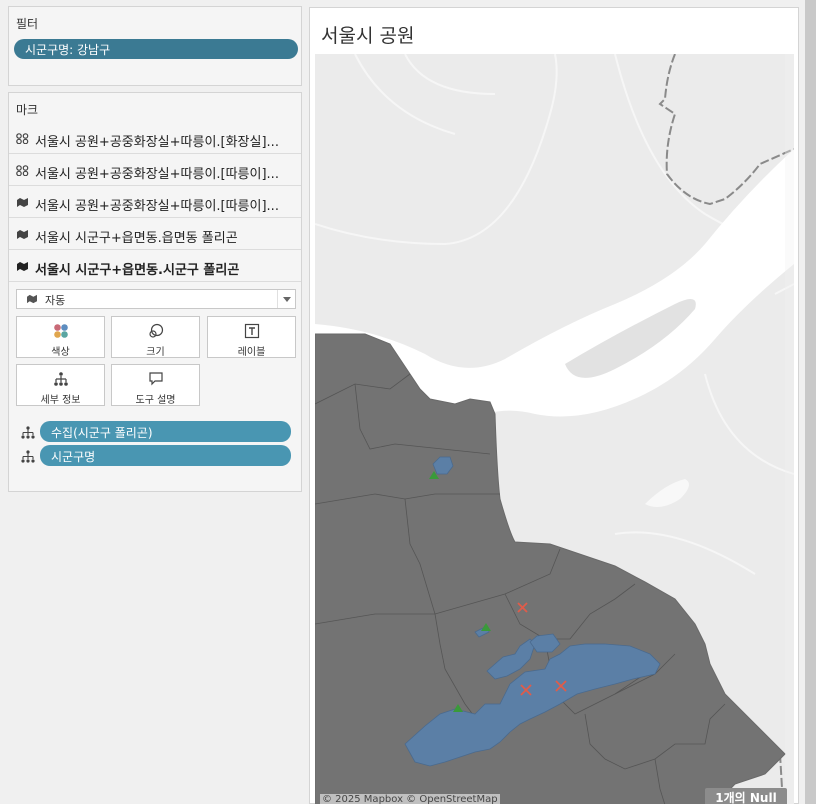 This screenshot has width=816, height=804. What do you see at coordinates (155, 352) in the screenshot?
I see `size-label: 크기` at bounding box center [155, 352].